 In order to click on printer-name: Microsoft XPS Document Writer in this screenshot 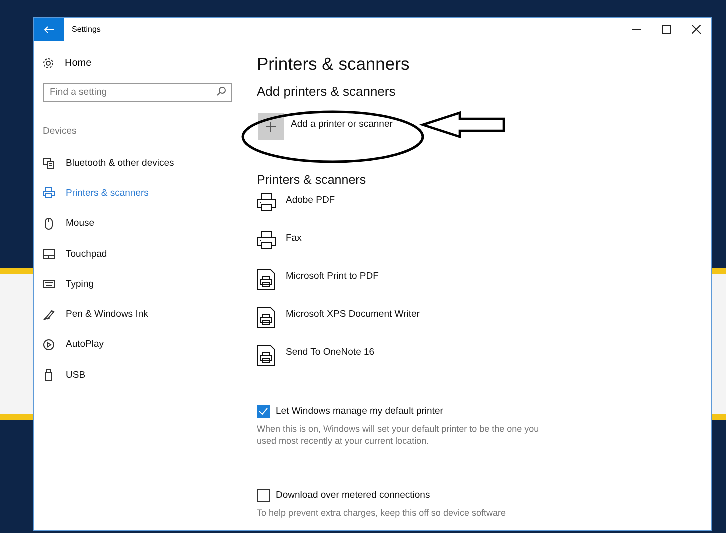, I will do `click(353, 314)`.